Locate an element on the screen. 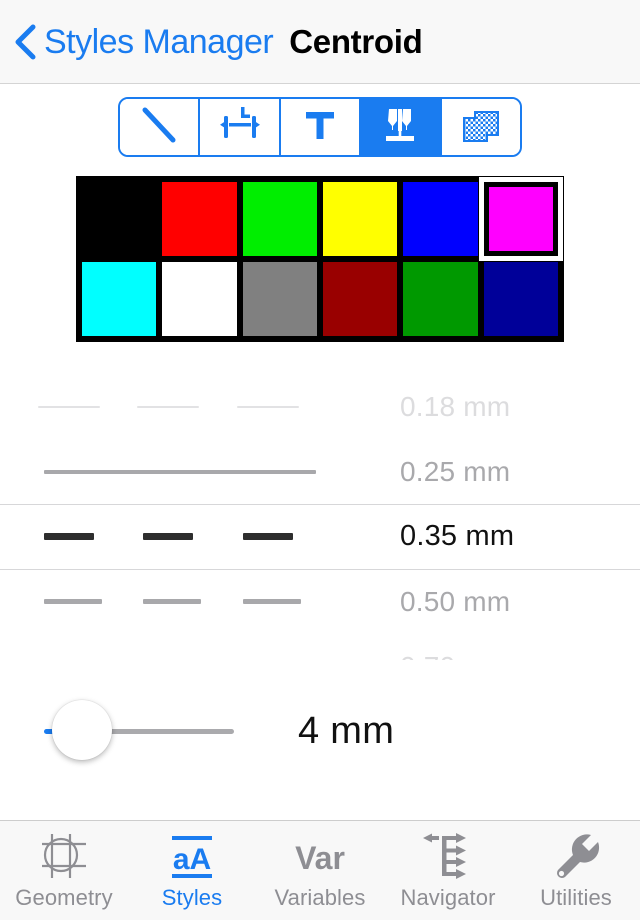 The image size is (640, 920). line-width-label: 0.35 mm is located at coordinates (457, 536).